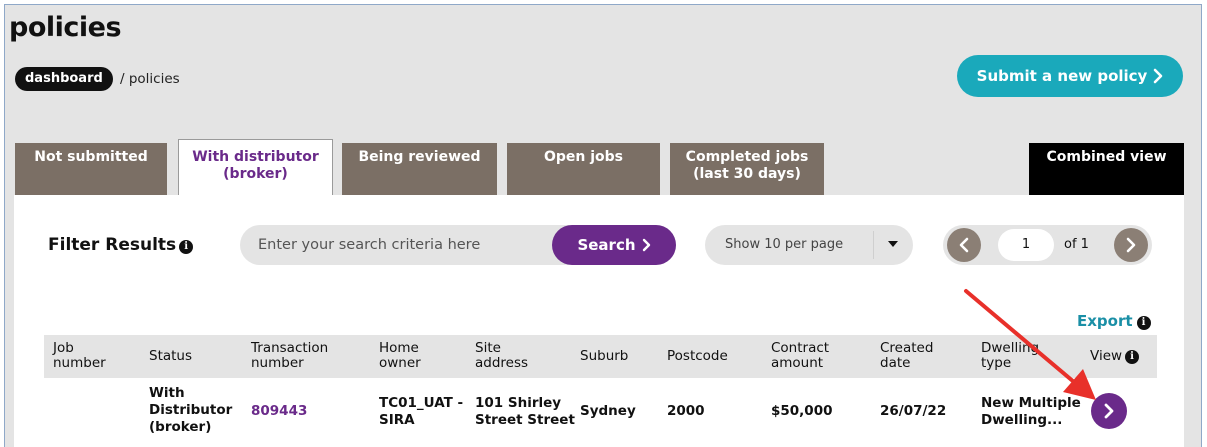 This screenshot has height=447, width=1207. What do you see at coordinates (419, 169) in the screenshot?
I see `tab-being-reviewed: Being reviewed` at bounding box center [419, 169].